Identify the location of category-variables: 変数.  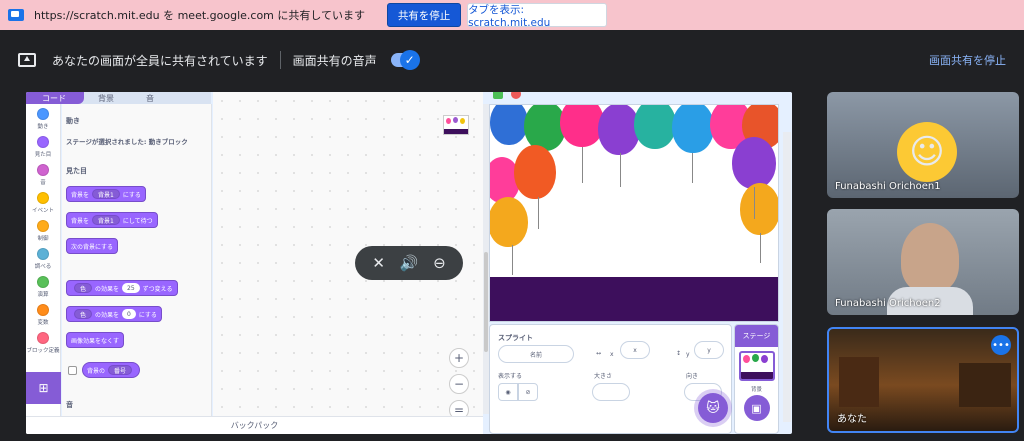
(43, 314).